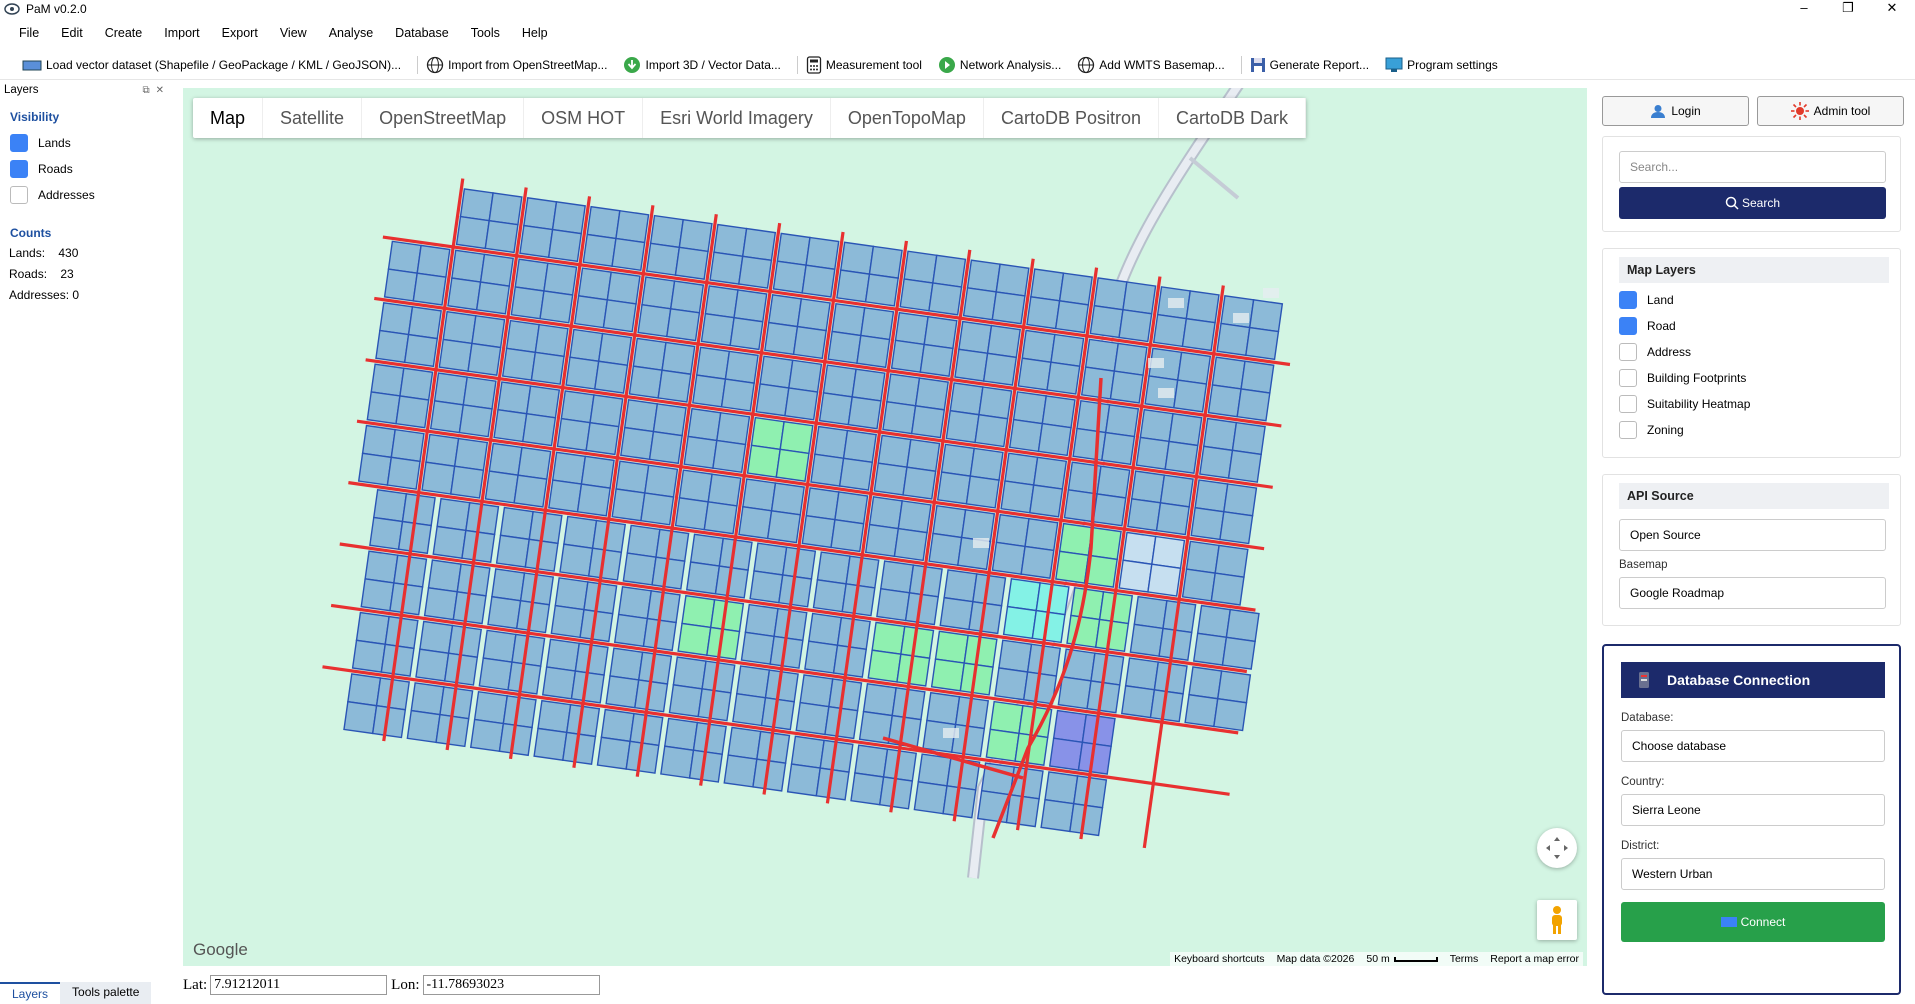  I want to click on program-settings-button: Program settings, so click(1441, 65).